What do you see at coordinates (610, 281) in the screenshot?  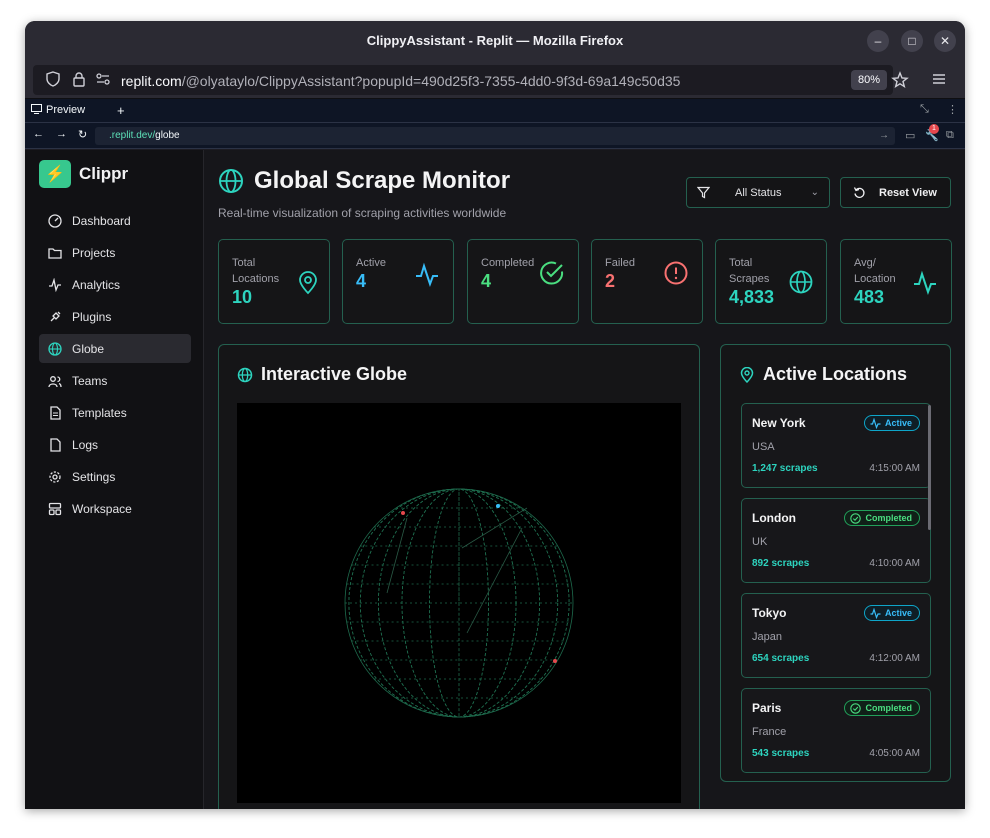 I see `stat-value: 2` at bounding box center [610, 281].